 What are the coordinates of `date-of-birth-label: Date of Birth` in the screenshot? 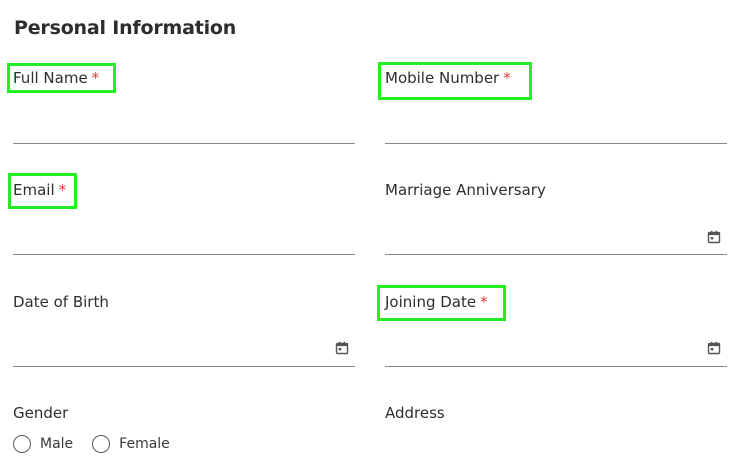 It's located at (61, 302).